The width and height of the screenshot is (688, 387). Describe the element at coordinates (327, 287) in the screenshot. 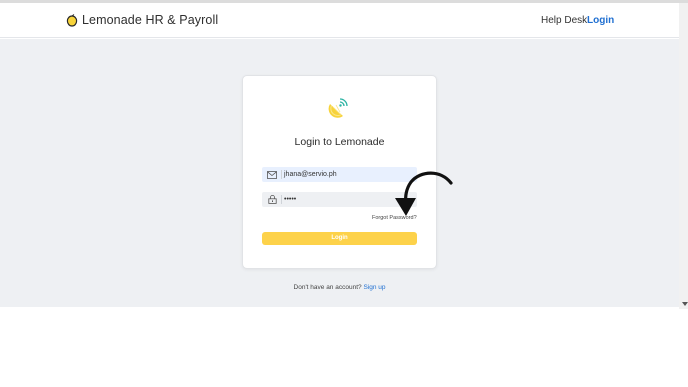

I see `signup-prompt: Don't have an account?` at that location.